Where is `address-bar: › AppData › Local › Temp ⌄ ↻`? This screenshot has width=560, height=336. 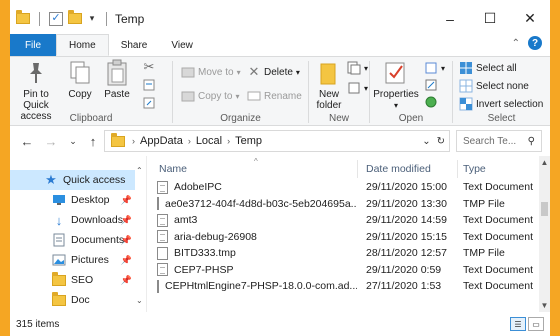
address-bar: › AppData › Local › Temp ⌄ ↻ is located at coordinates (277, 141).